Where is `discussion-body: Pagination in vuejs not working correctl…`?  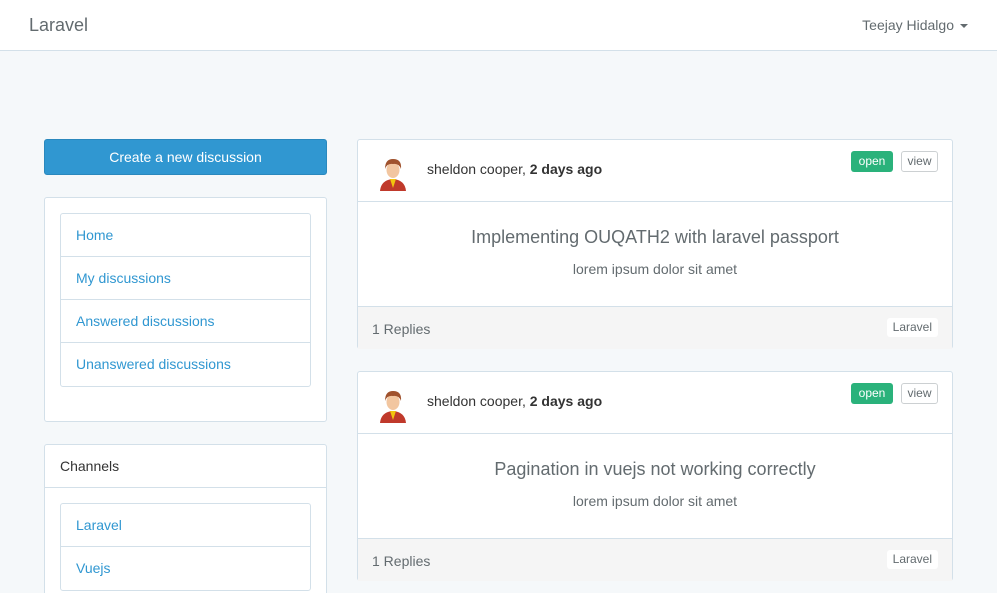
discussion-body: Pagination in vuejs not working correctl… is located at coordinates (655, 486).